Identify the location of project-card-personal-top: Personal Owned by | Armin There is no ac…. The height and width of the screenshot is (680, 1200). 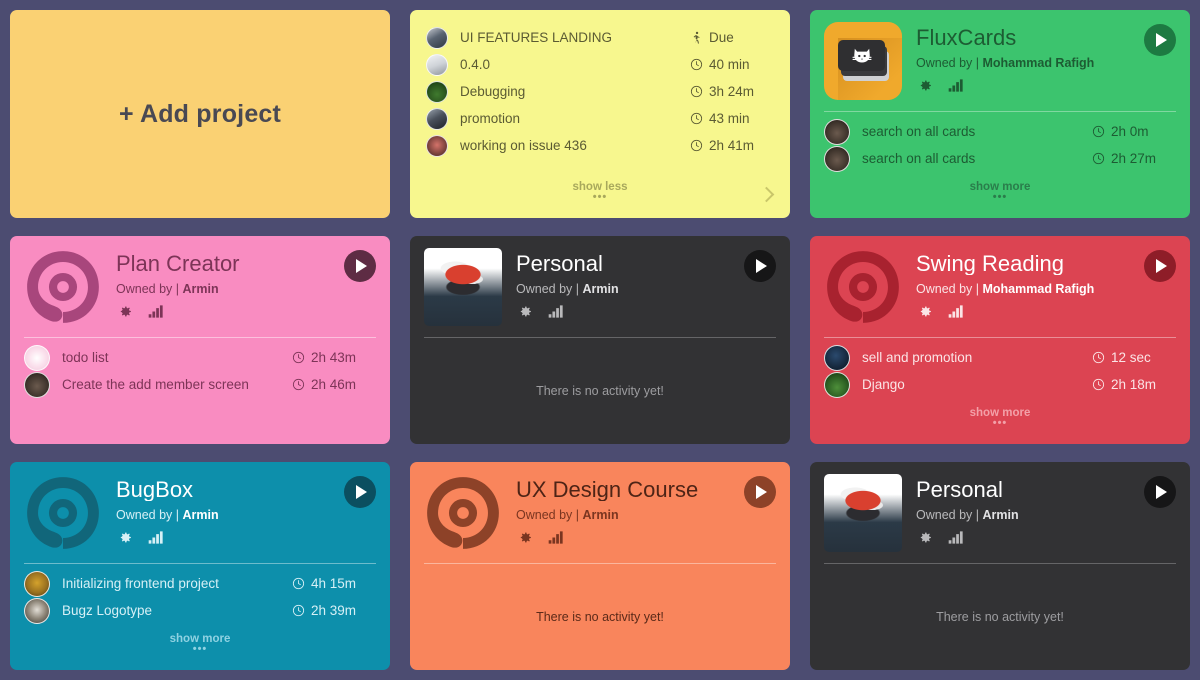
(600, 340).